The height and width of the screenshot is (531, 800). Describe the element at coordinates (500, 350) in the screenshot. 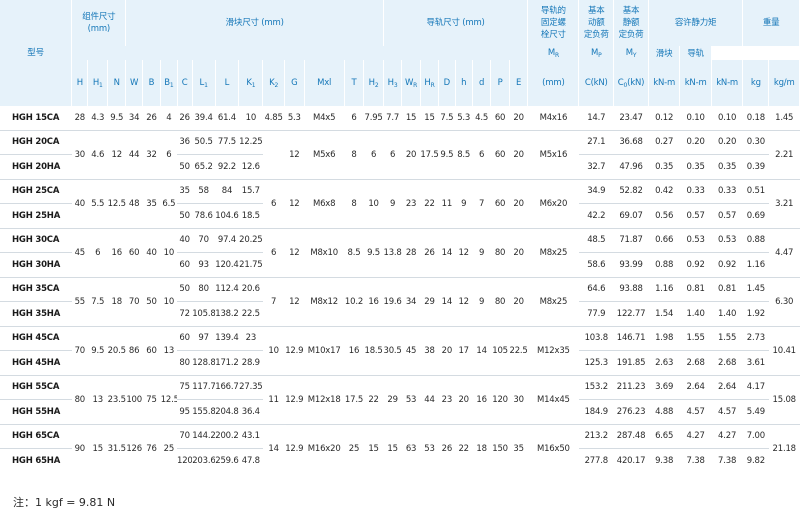

I see `cell-P: 105` at that location.